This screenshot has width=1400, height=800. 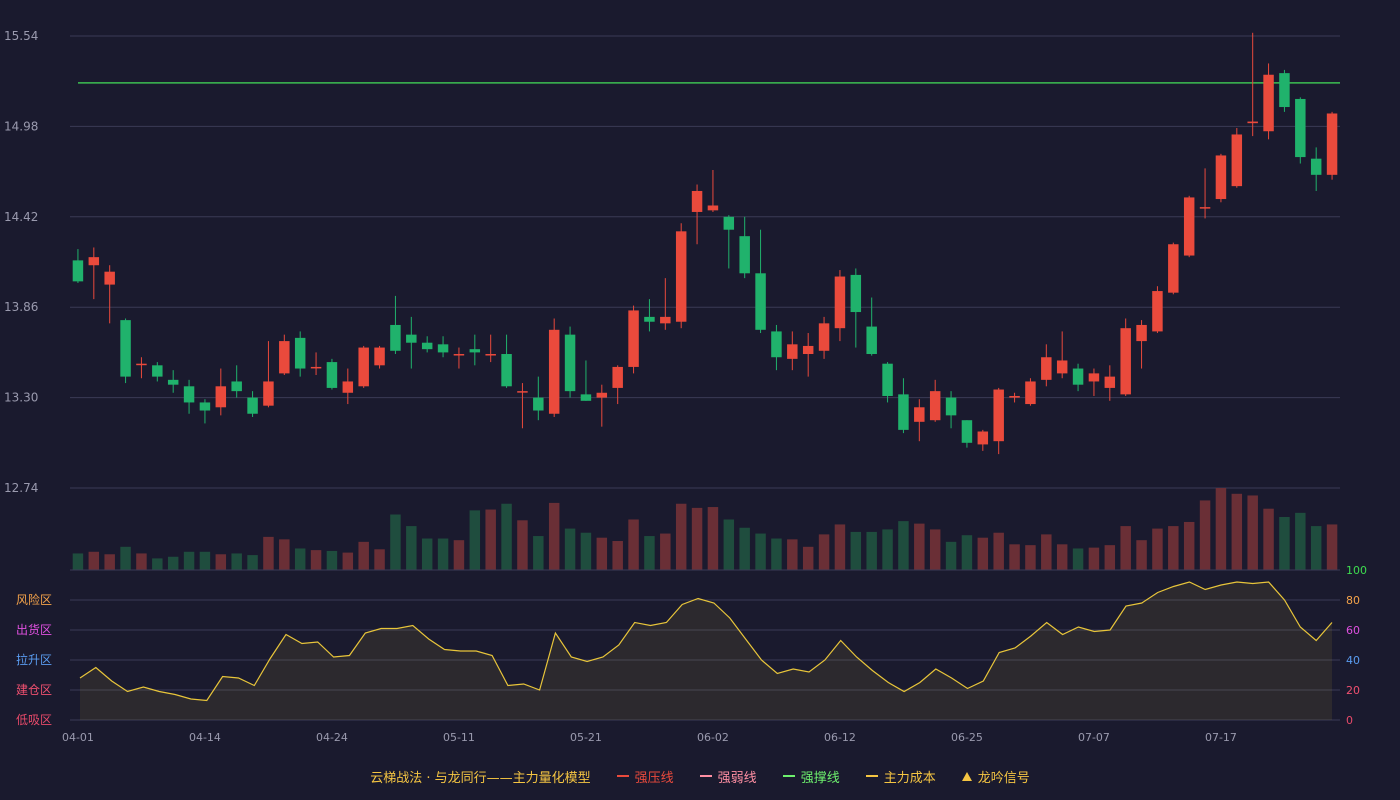 What do you see at coordinates (1356, 570) in the screenshot?
I see `oscillator-tick-label: 100` at bounding box center [1356, 570].